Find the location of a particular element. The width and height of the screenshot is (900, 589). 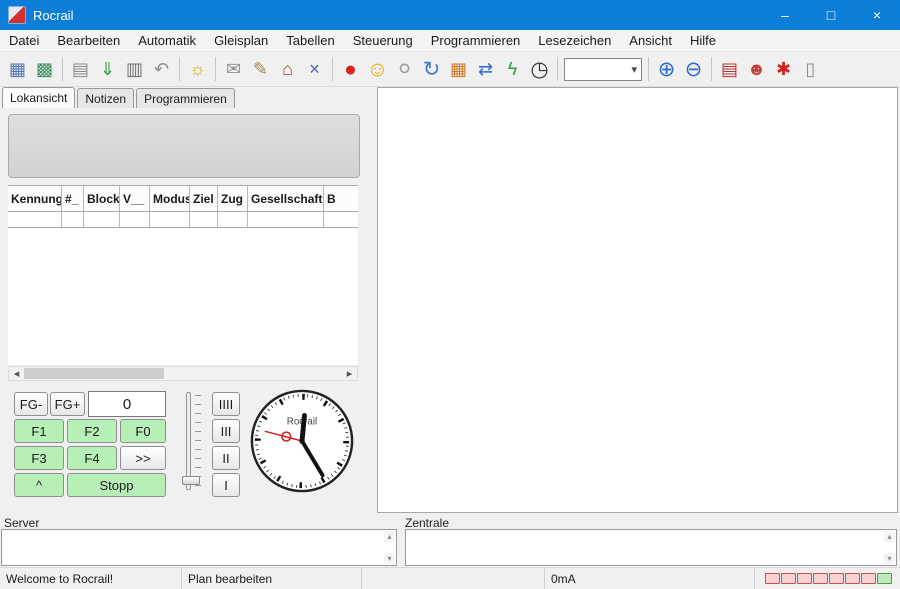

speed-step-2-button: II is located at coordinates (226, 458).